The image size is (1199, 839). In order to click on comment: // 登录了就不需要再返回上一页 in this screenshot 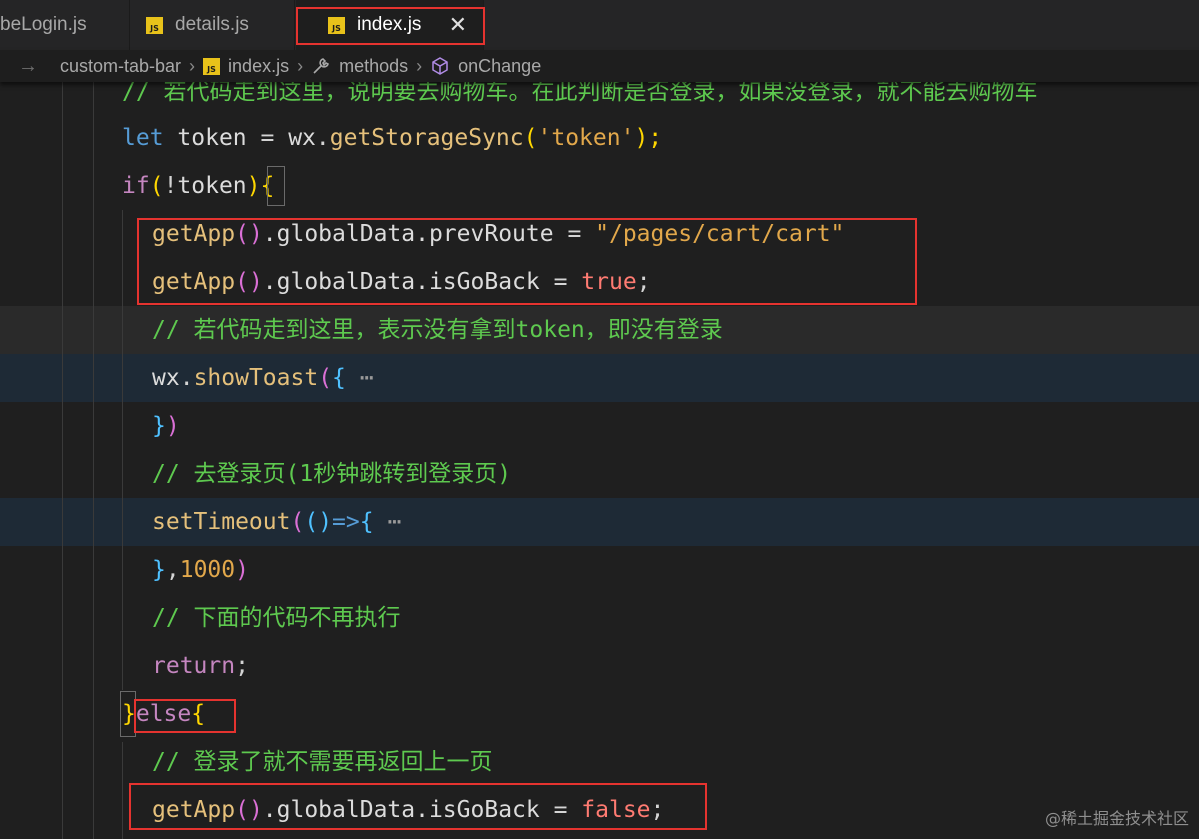, I will do `click(322, 762)`.